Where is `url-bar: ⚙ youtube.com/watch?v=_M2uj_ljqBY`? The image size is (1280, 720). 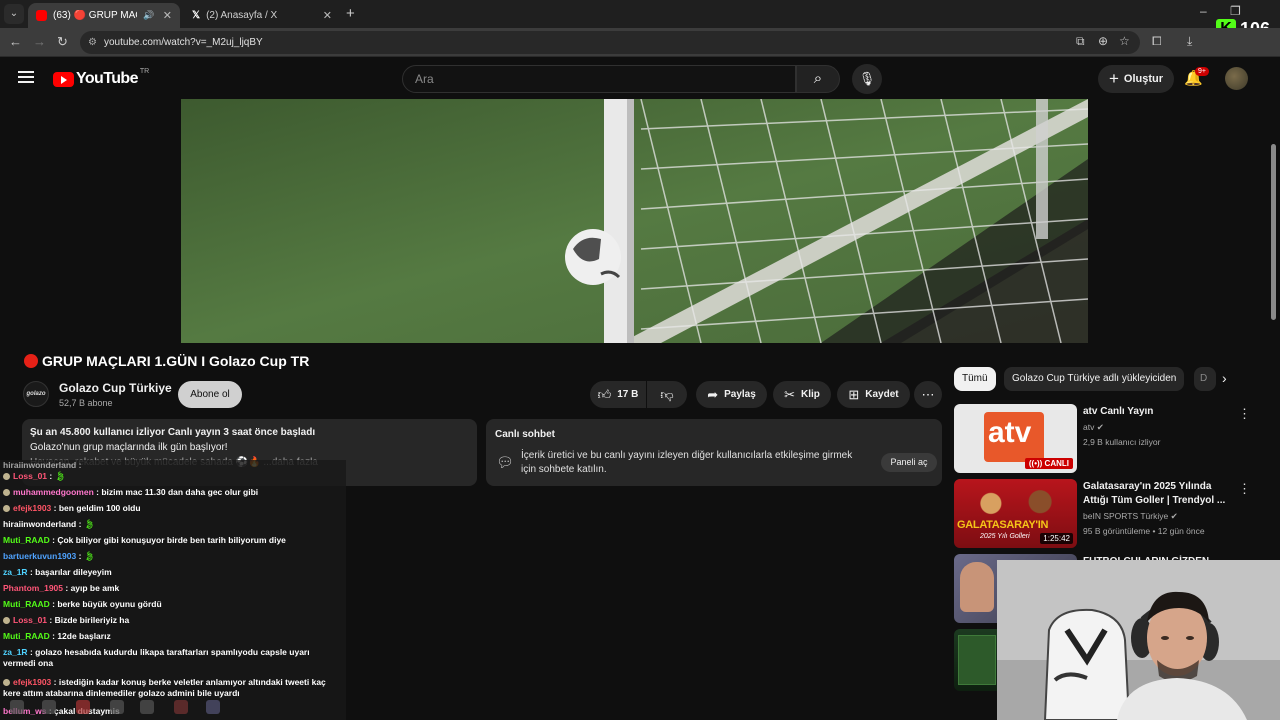 url-bar: ⚙ youtube.com/watch?v=_M2uj_ljqBY is located at coordinates (610, 42).